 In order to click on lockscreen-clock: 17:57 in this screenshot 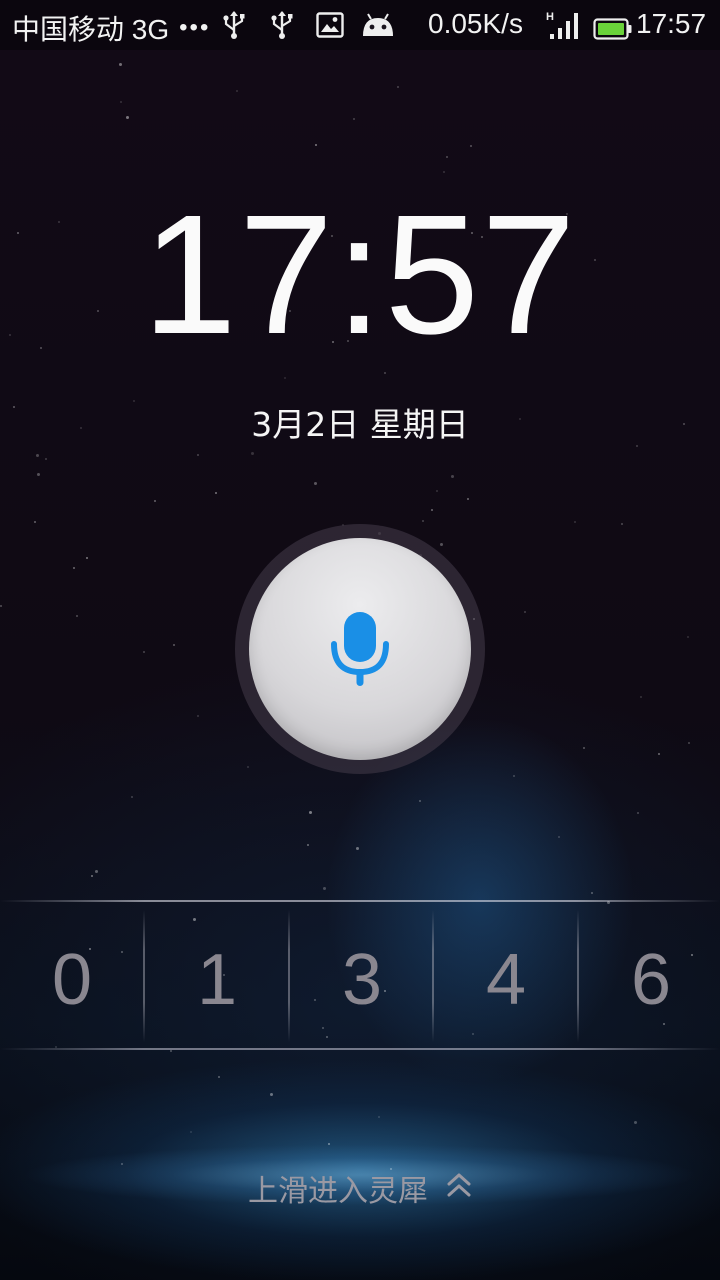, I will do `click(360, 275)`.